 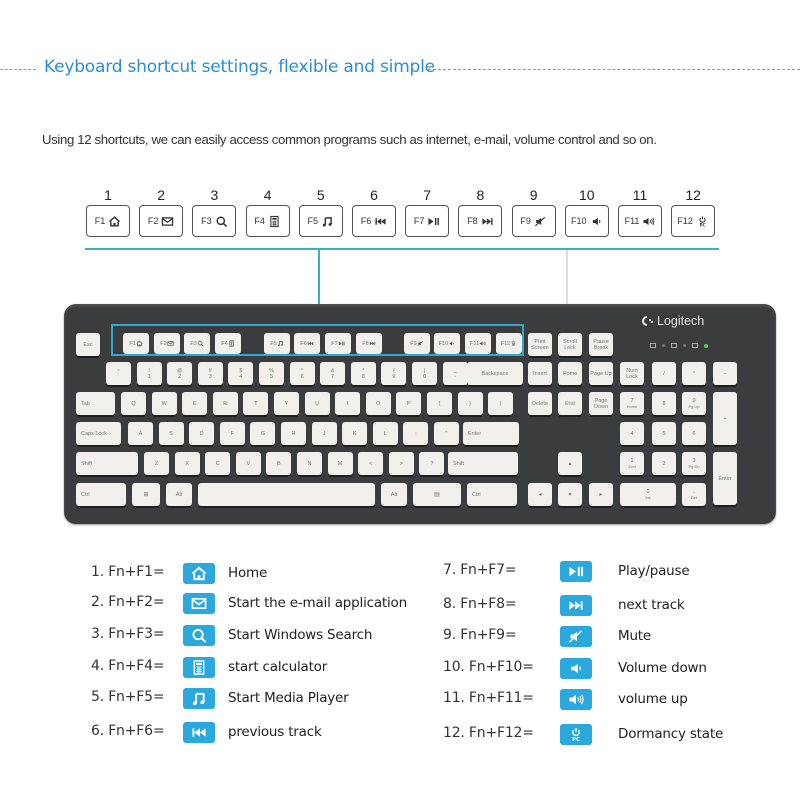 What do you see at coordinates (179, 494) in the screenshot?
I see `key-left-alt: Alt` at bounding box center [179, 494].